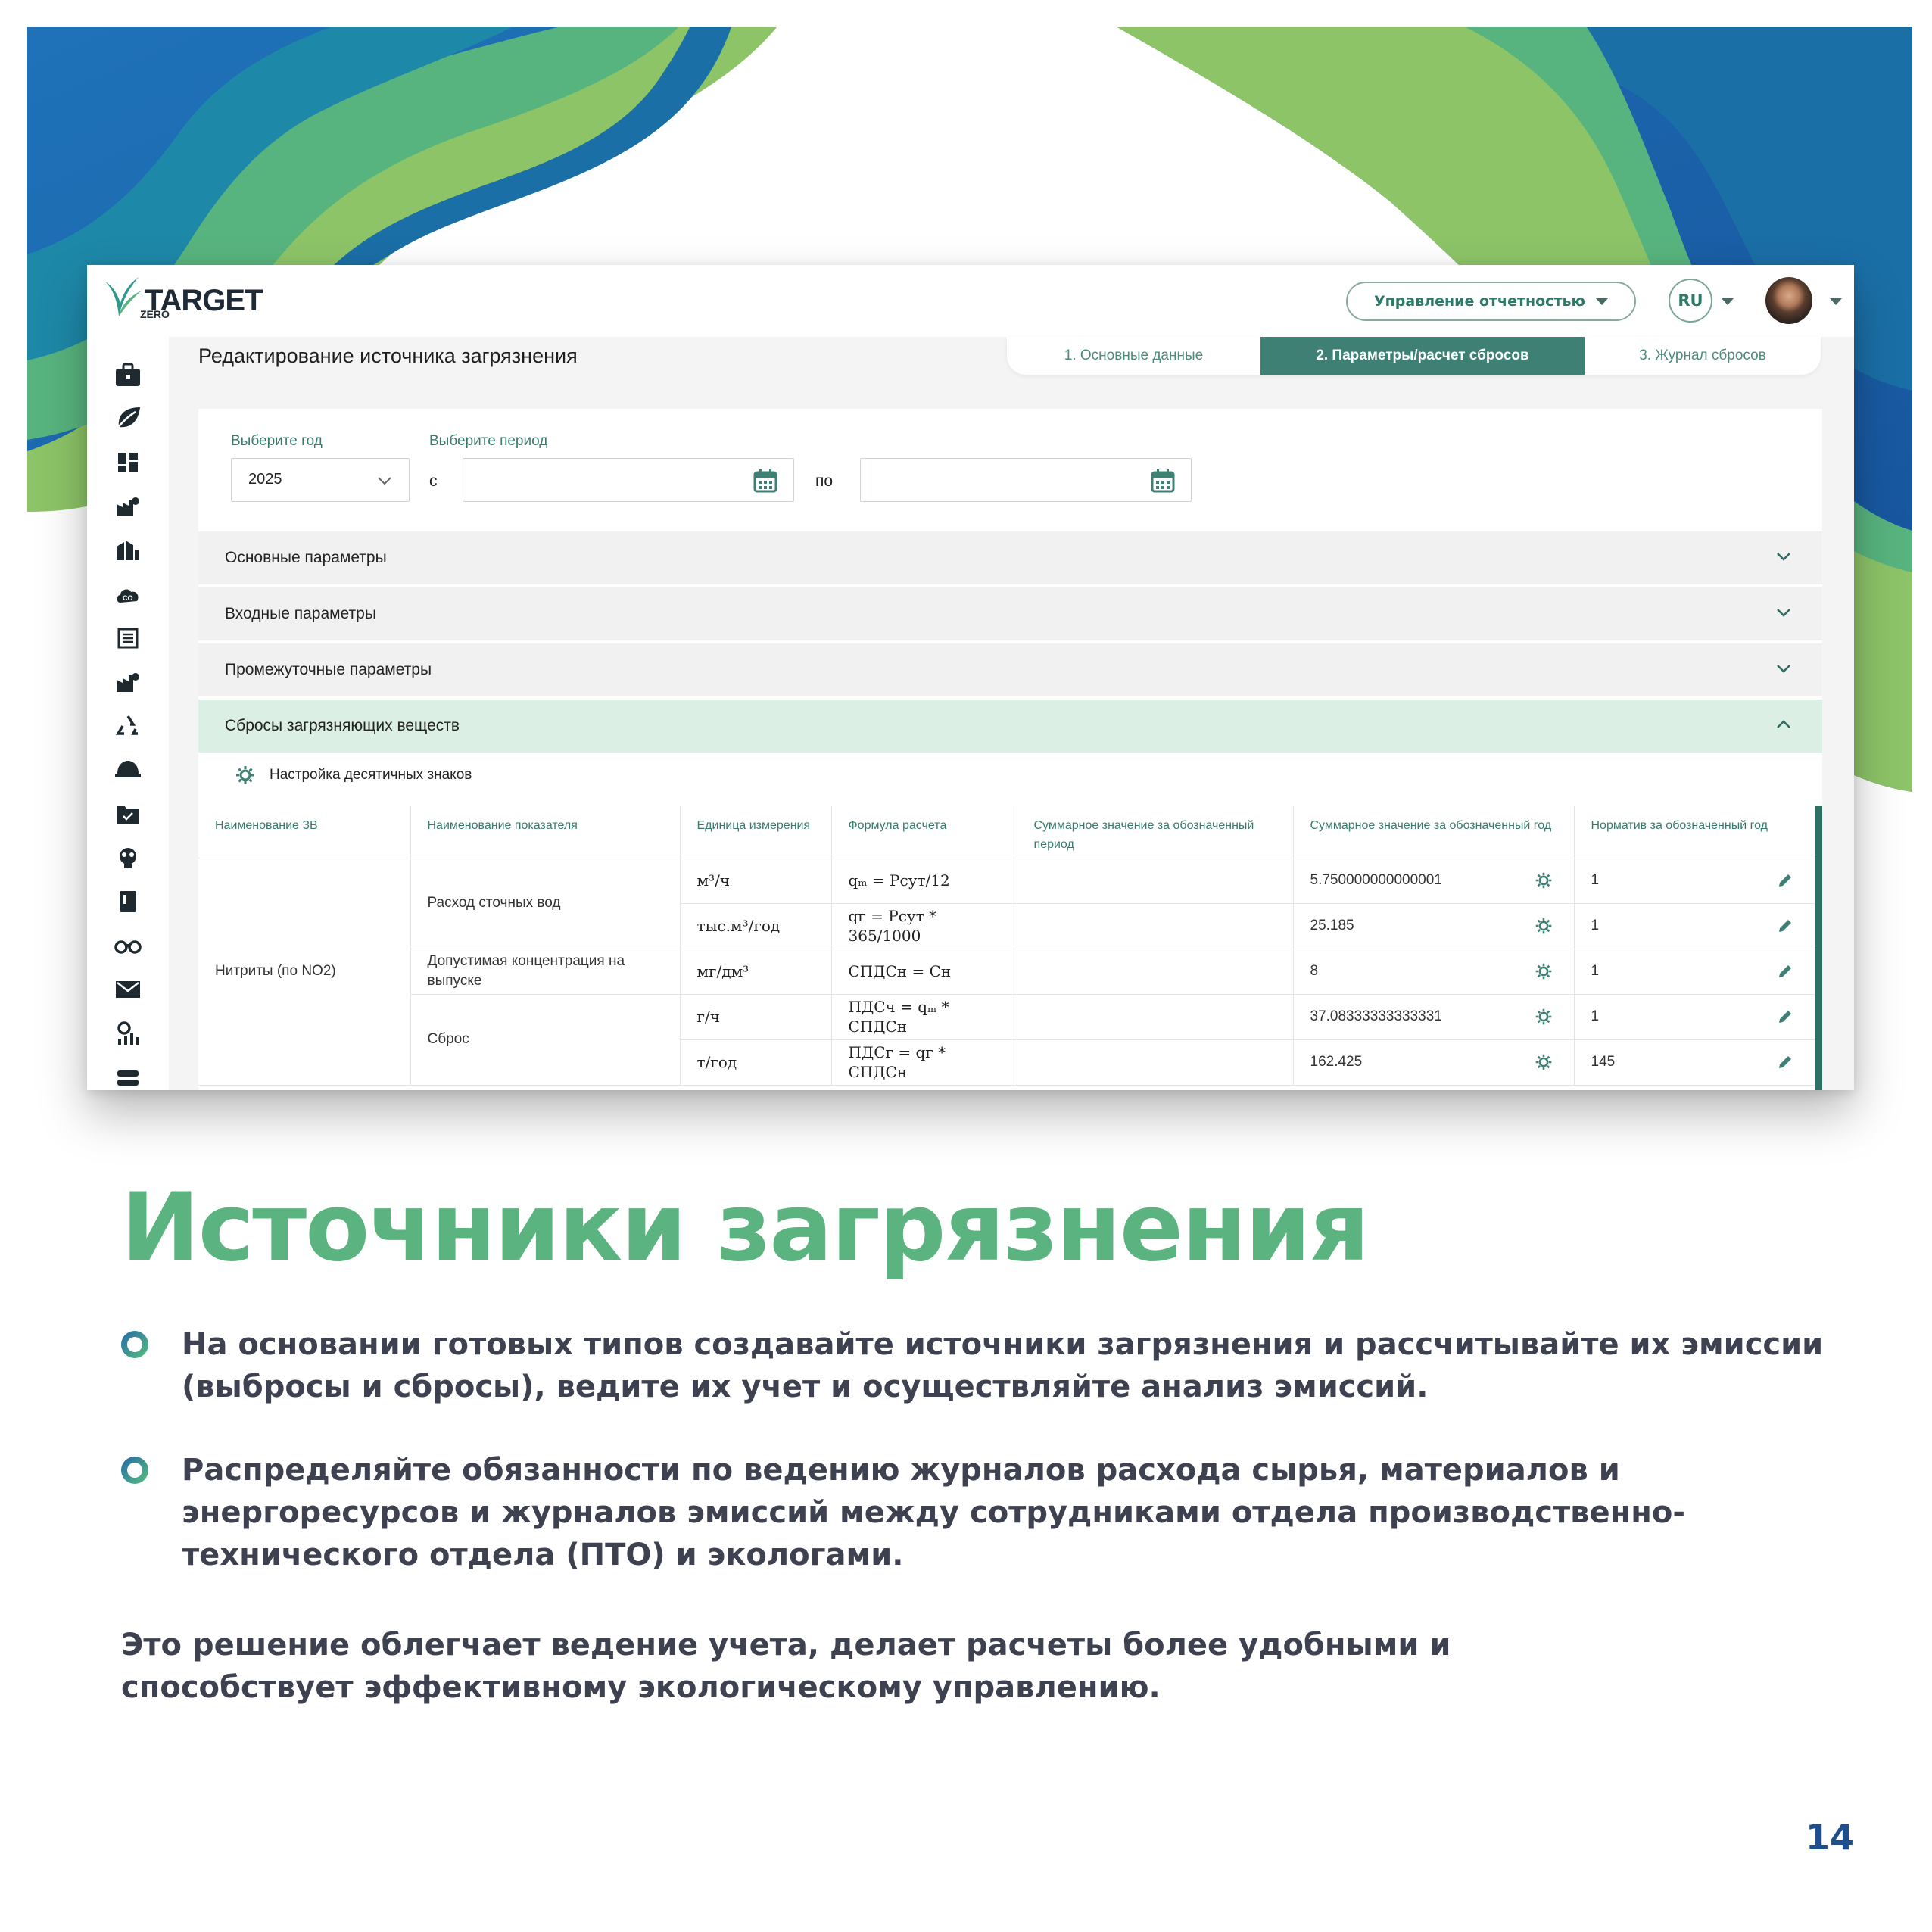 The height and width of the screenshot is (1932, 1932). What do you see at coordinates (1818, 948) in the screenshot?
I see `table-scrollbar` at bounding box center [1818, 948].